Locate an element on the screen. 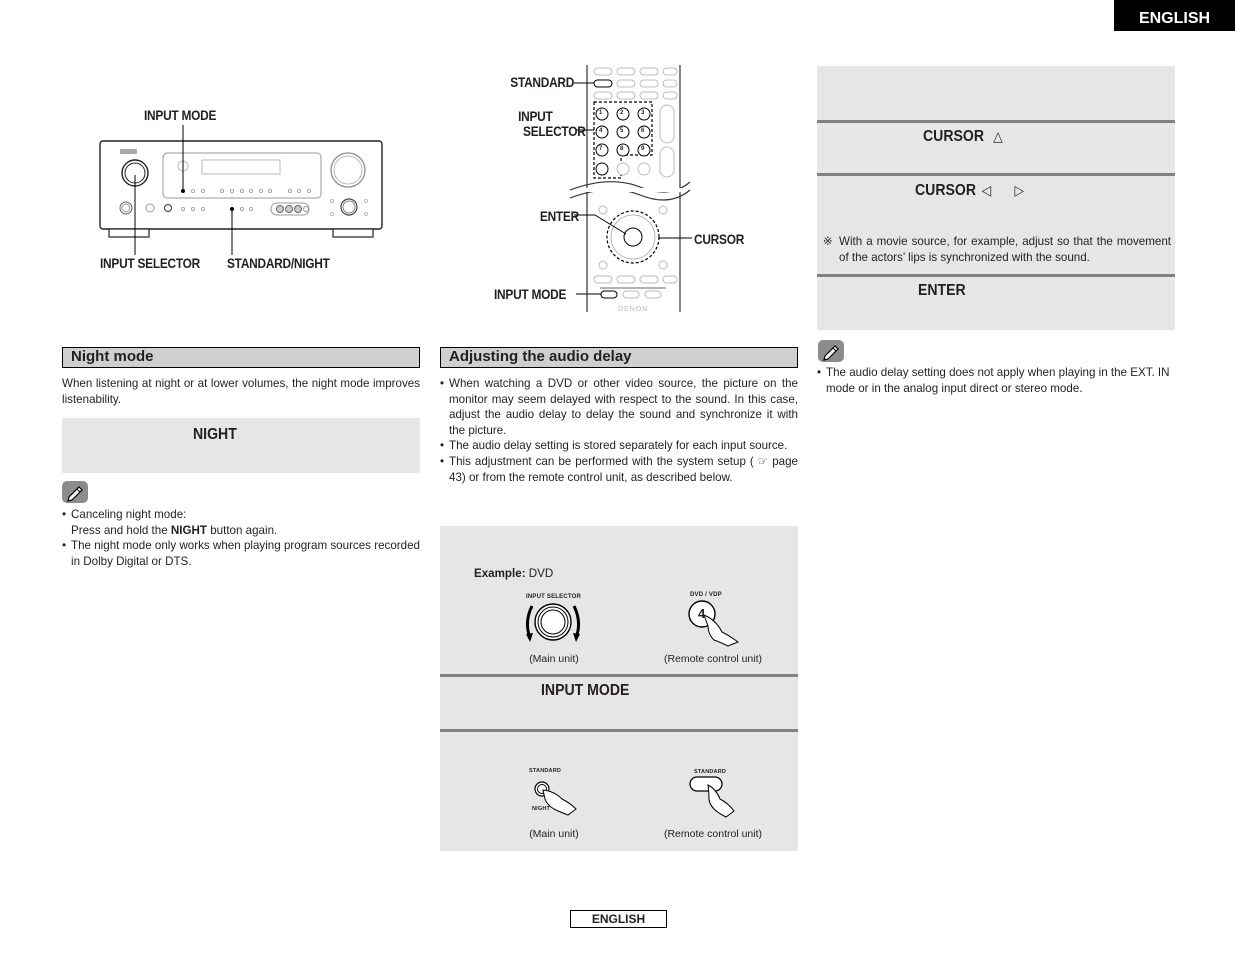 This screenshot has height=954, width=1235. up-arrow-icon: △ is located at coordinates (998, 136).